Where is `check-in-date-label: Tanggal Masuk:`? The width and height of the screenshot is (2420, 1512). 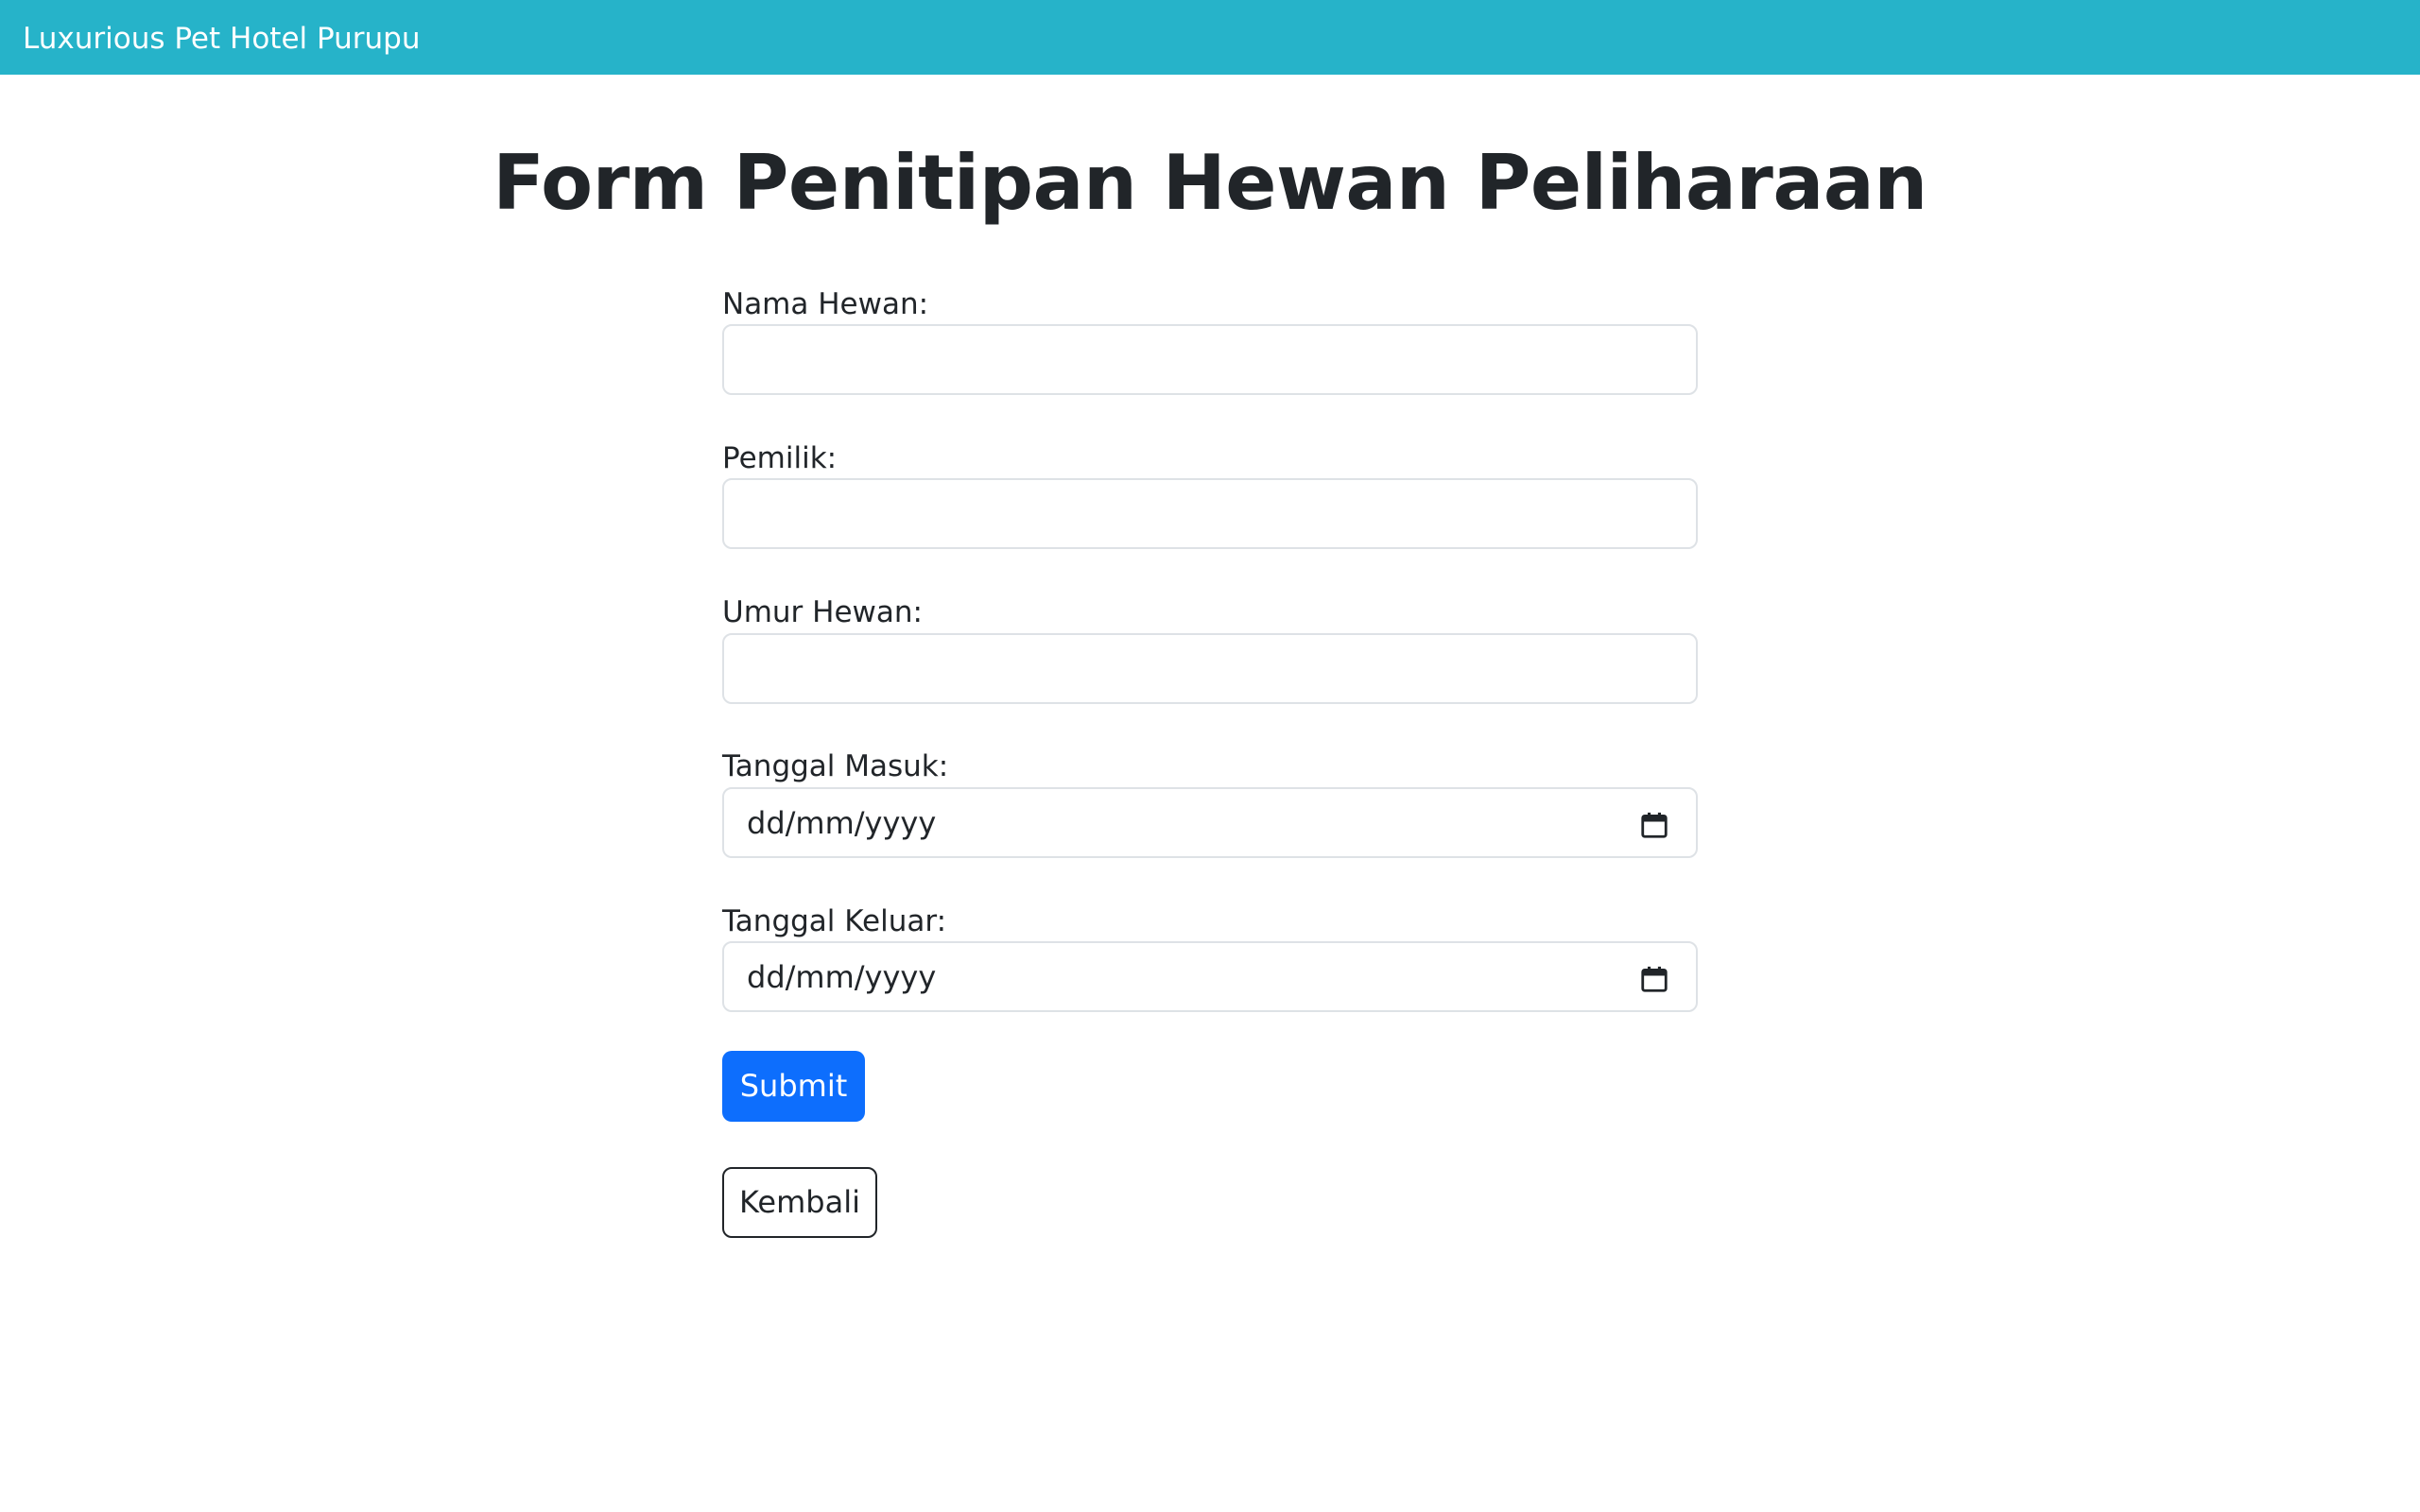
check-in-date-label: Tanggal Masuk: is located at coordinates (835, 766).